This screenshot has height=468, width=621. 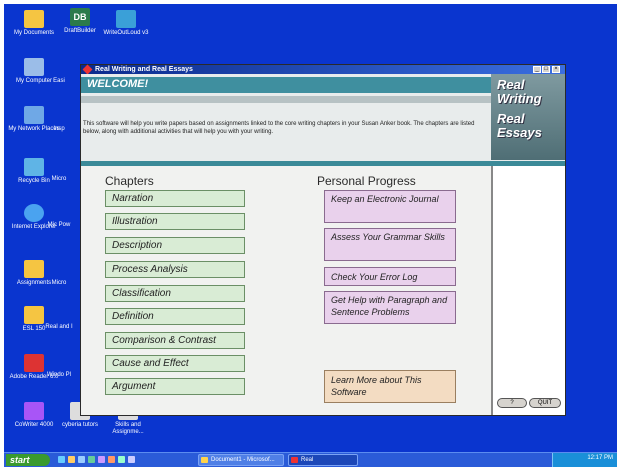 I want to click on internet-explorer-icon, so click(x=34, y=213).